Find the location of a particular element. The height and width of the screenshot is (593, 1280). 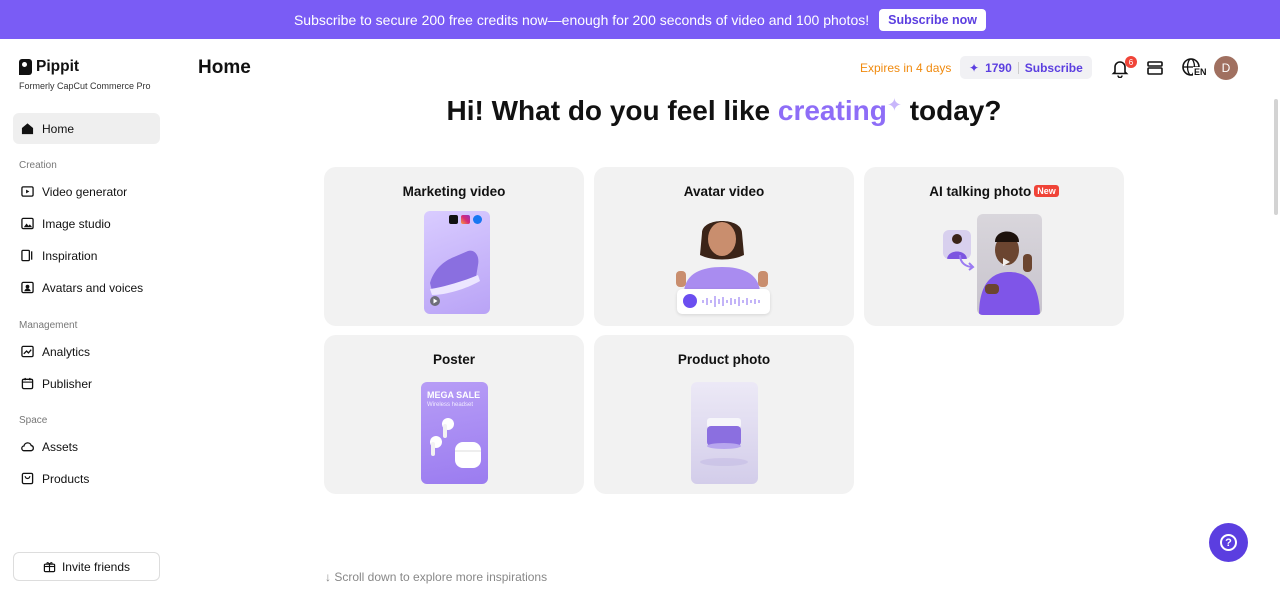

inspiration-icon is located at coordinates (27, 255).